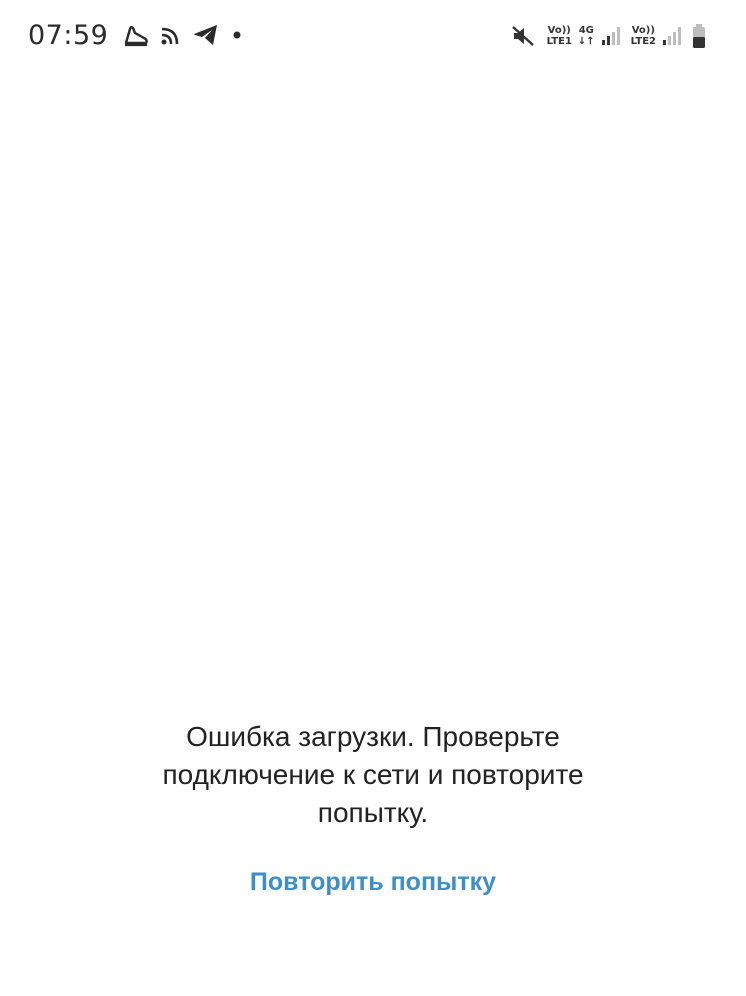 The image size is (746, 996). What do you see at coordinates (699, 36) in the screenshot?
I see `battery-icon` at bounding box center [699, 36].